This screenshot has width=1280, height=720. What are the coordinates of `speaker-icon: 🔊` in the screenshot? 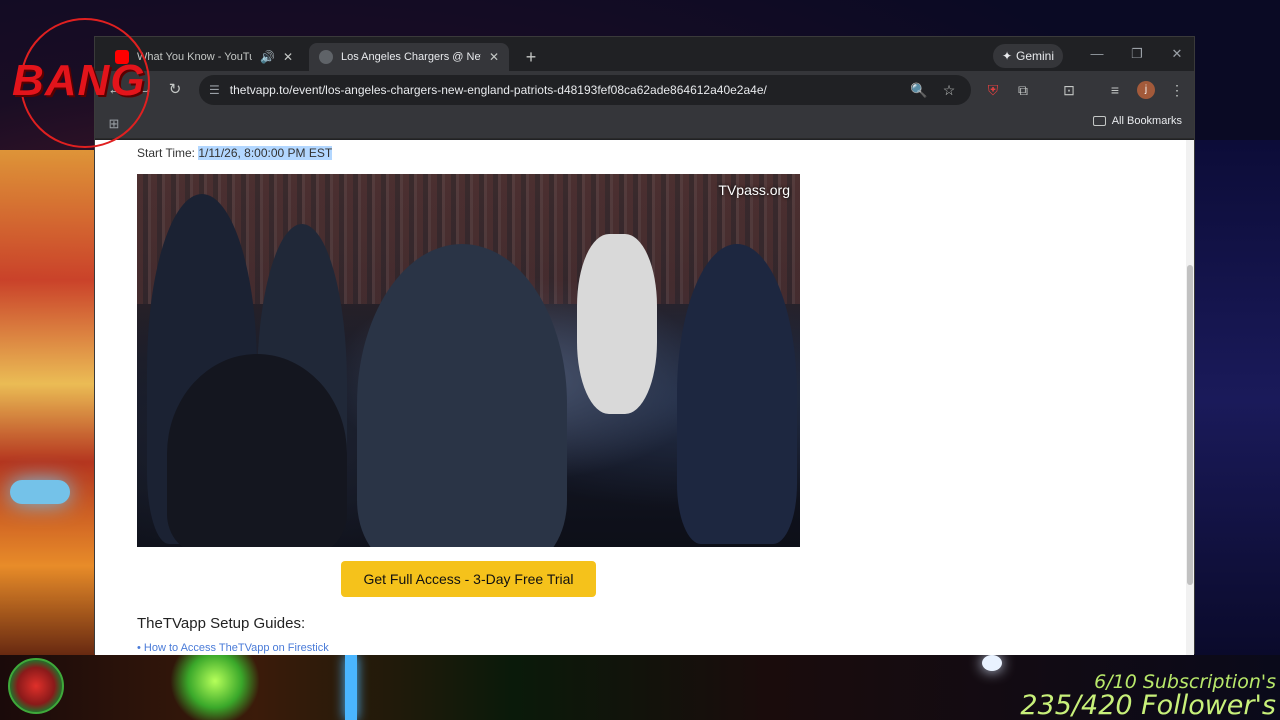 It's located at (267, 57).